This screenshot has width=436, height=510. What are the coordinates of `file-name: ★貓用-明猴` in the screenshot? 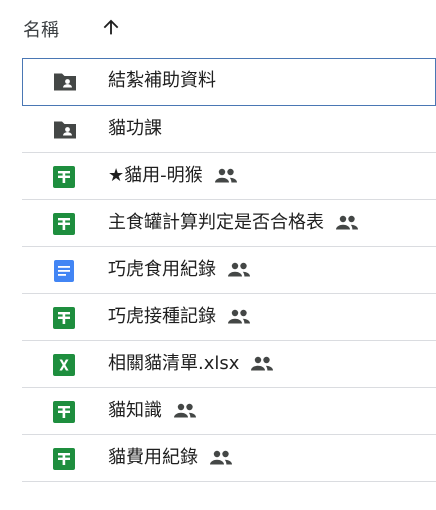 It's located at (173, 176).